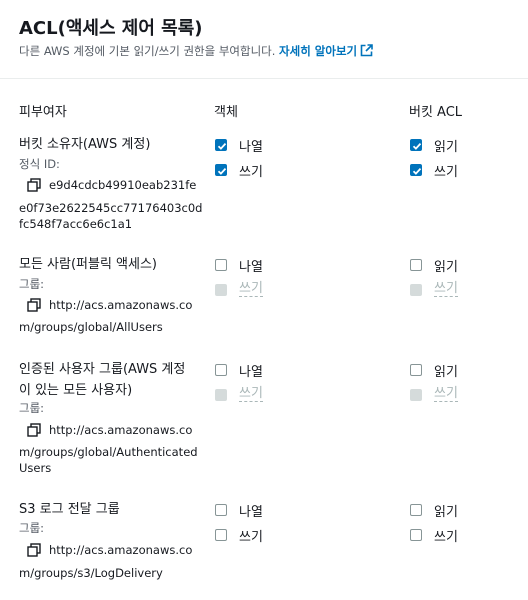  What do you see at coordinates (251, 267) in the screenshot?
I see `everyone-objects-list-label: 나열` at bounding box center [251, 267].